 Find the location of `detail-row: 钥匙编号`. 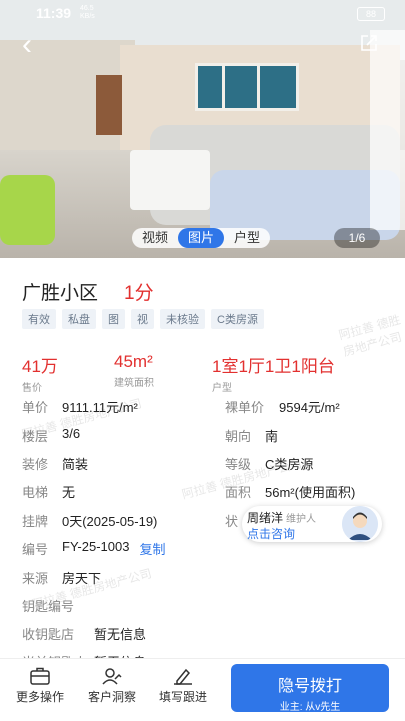

detail-row: 钥匙编号 is located at coordinates (58, 605).